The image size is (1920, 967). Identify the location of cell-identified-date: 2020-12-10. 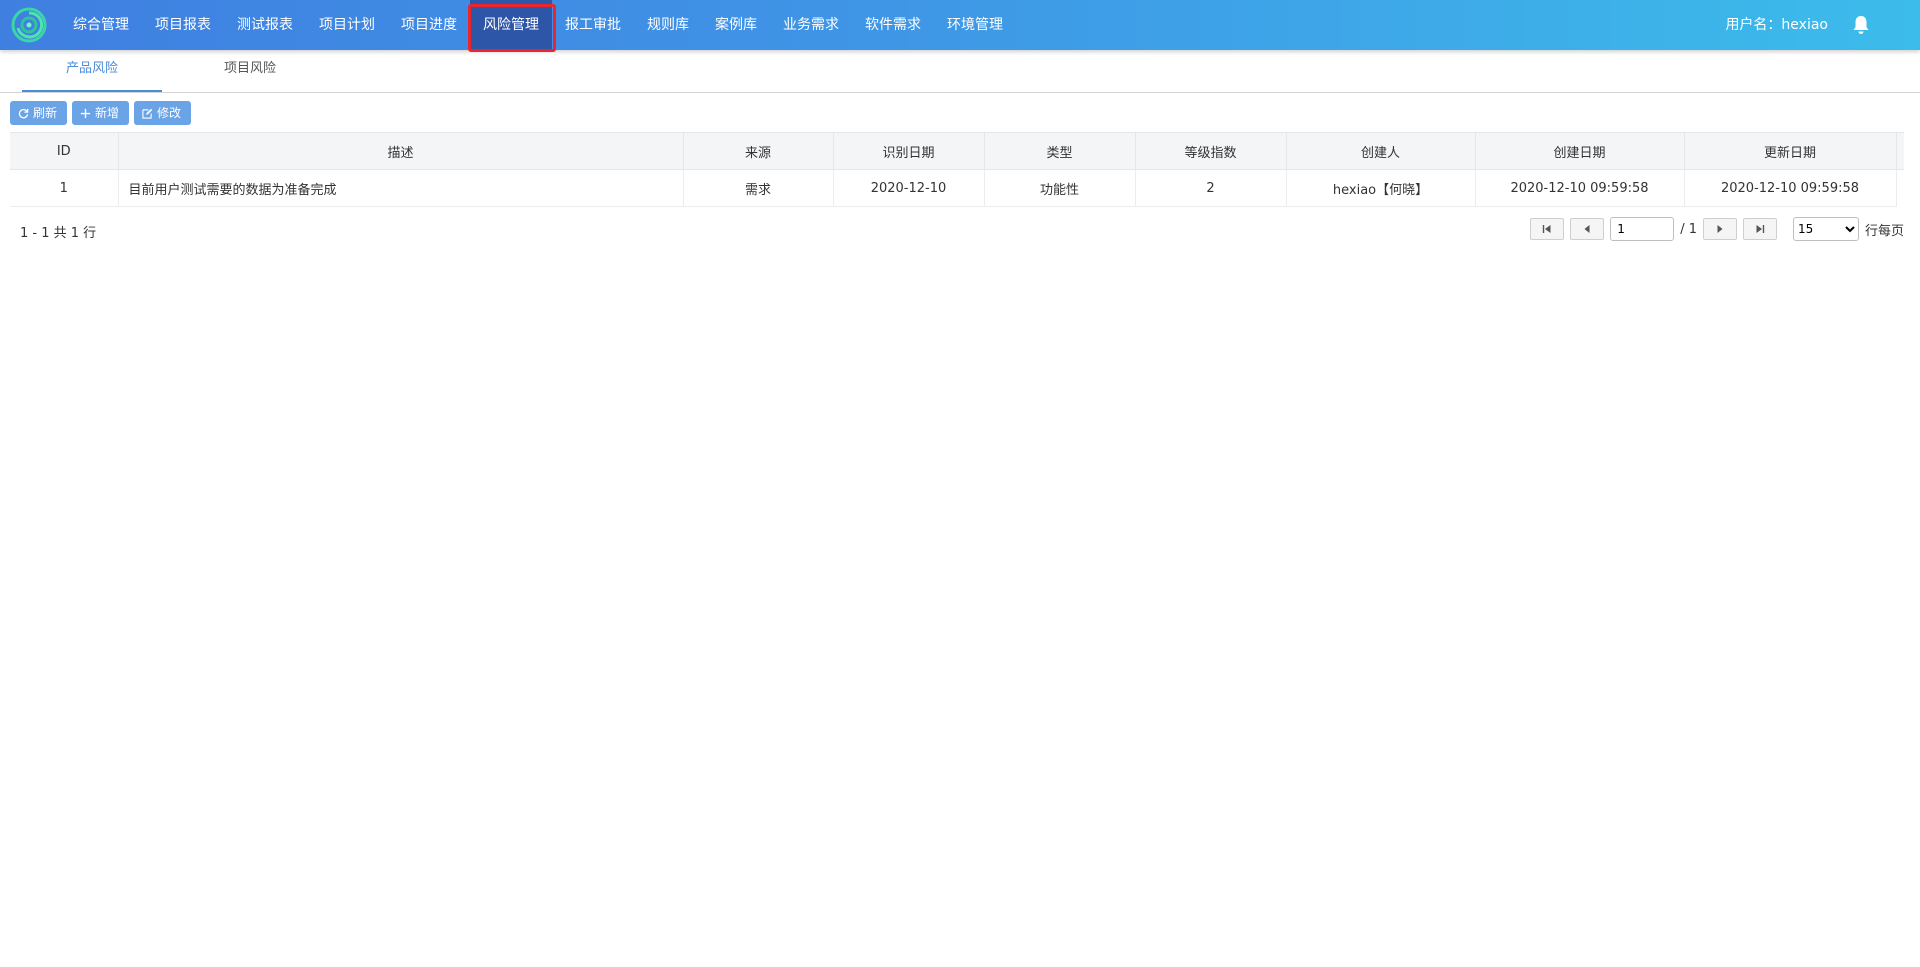
(909, 188).